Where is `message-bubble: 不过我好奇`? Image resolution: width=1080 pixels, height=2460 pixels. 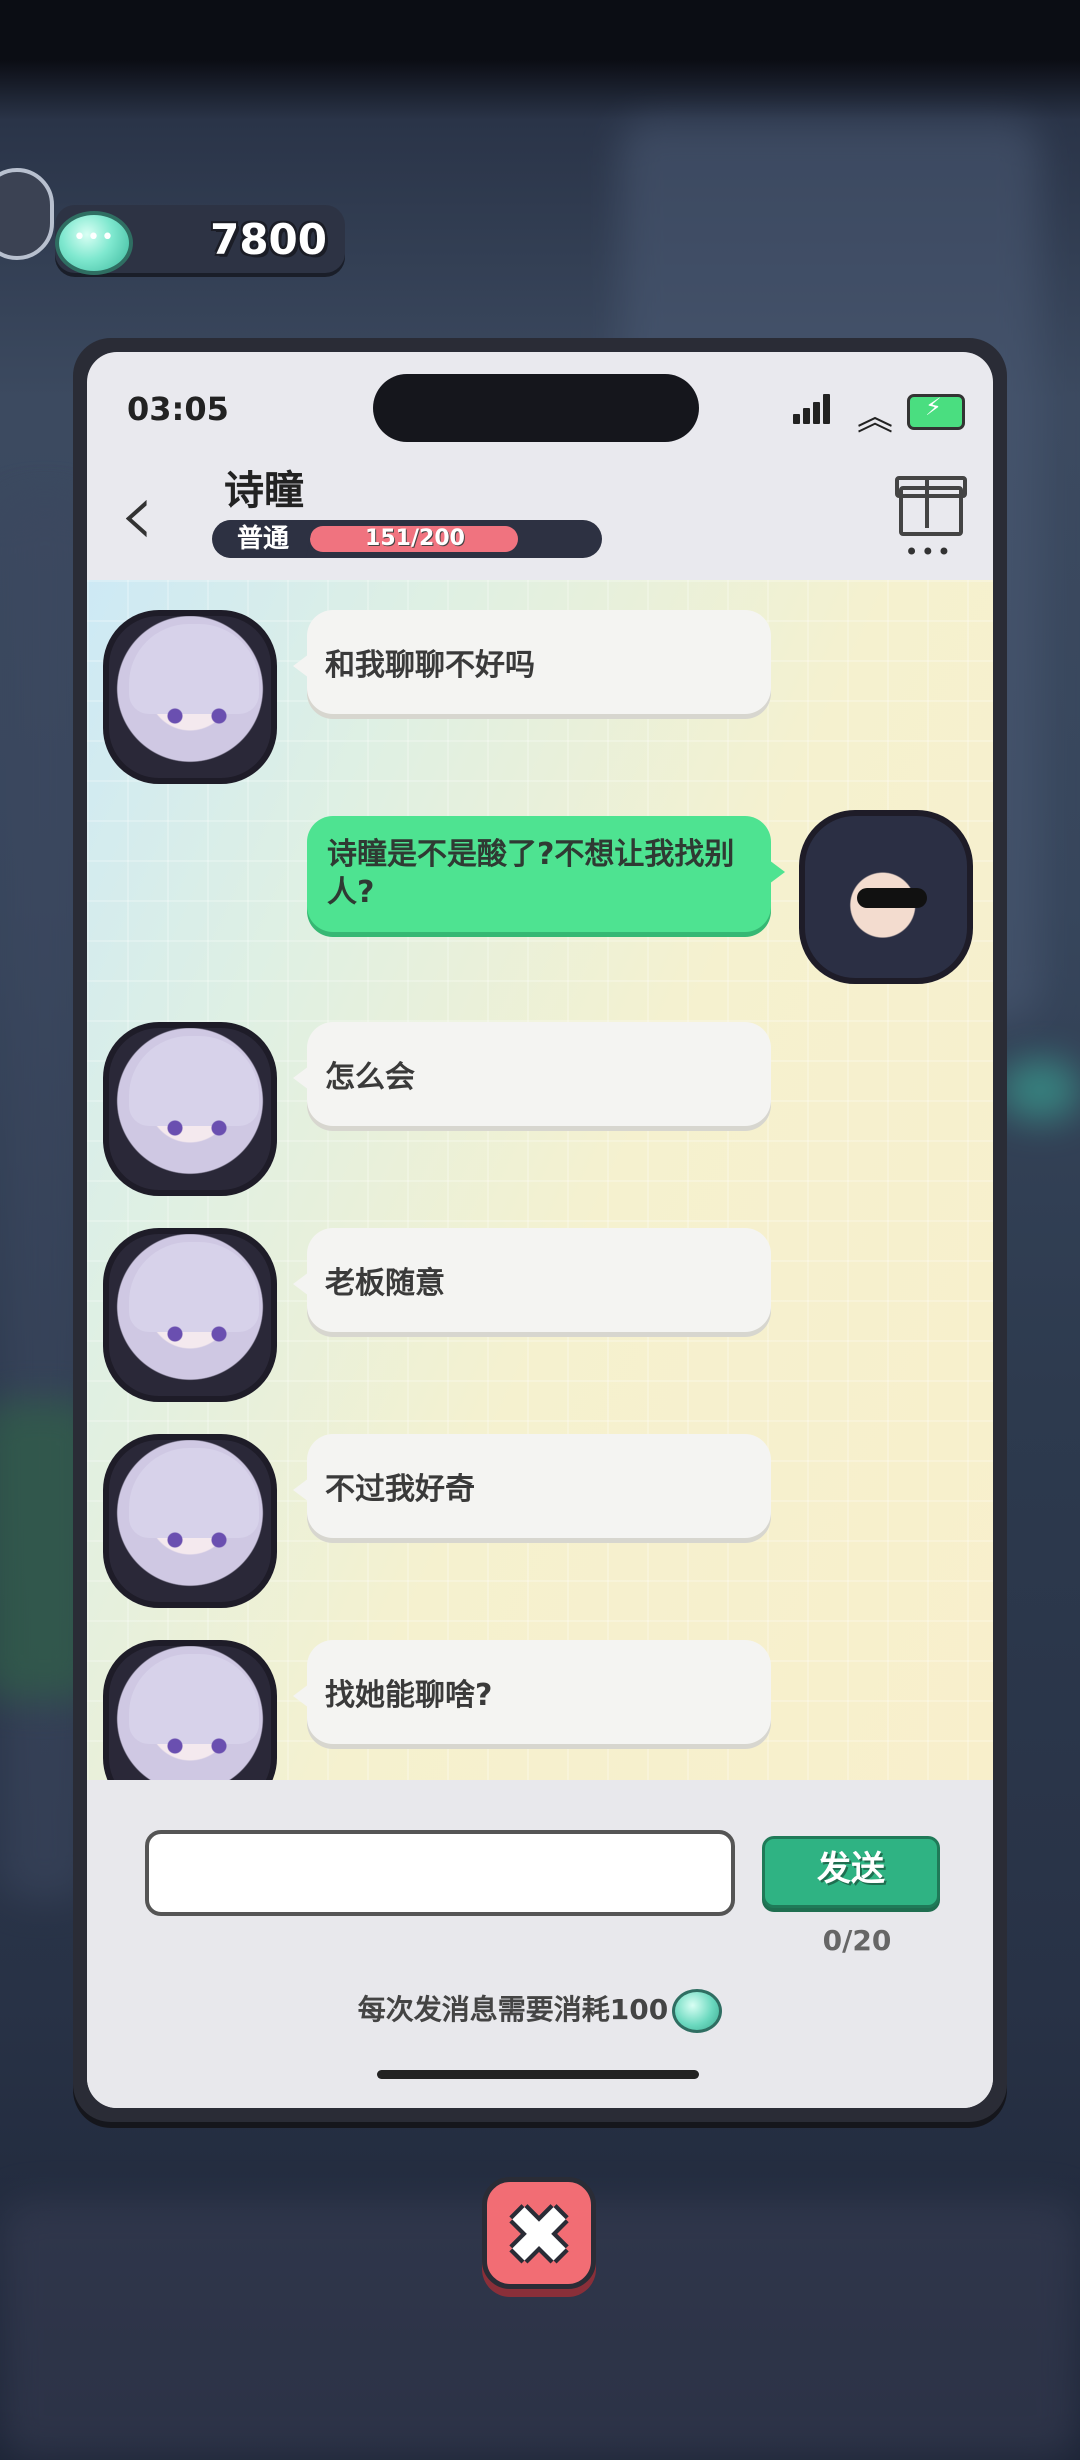
message-bubble: 不过我好奇 is located at coordinates (532, 1486).